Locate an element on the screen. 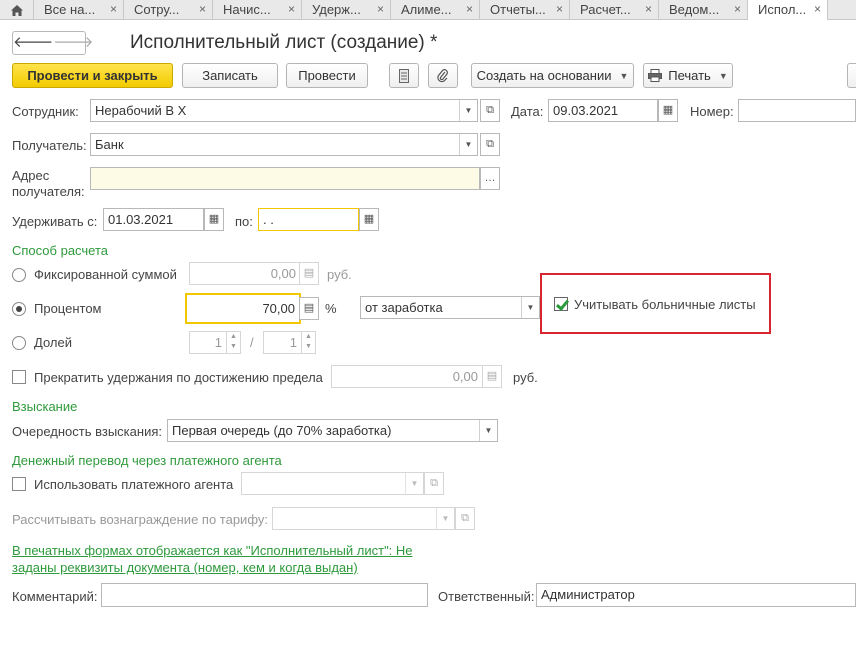 The width and height of the screenshot is (856, 655). fixed-sum-calc-button: ▤ is located at coordinates (309, 273).